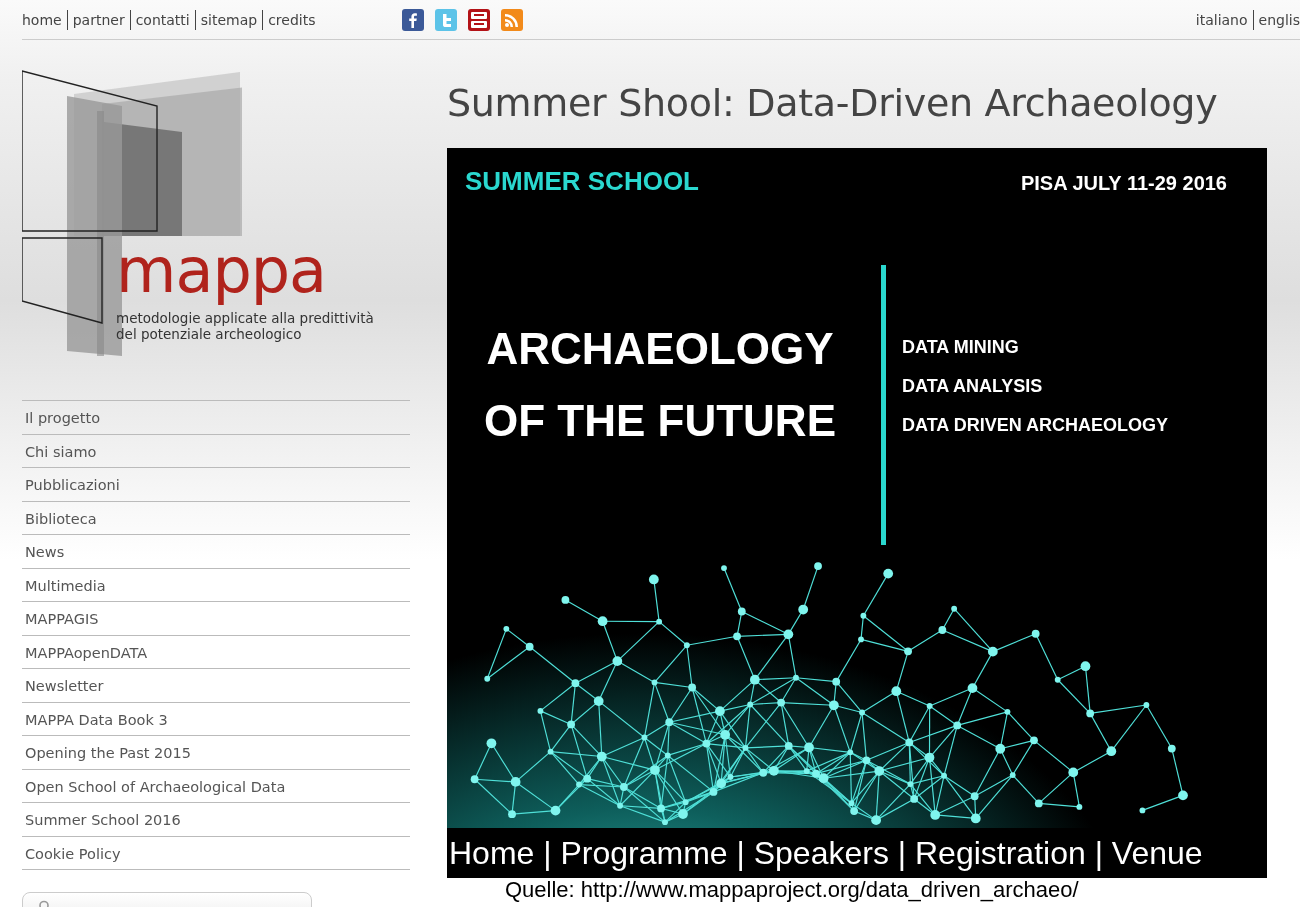  What do you see at coordinates (291, 19) in the screenshot?
I see `top-nav-link: credits` at bounding box center [291, 19].